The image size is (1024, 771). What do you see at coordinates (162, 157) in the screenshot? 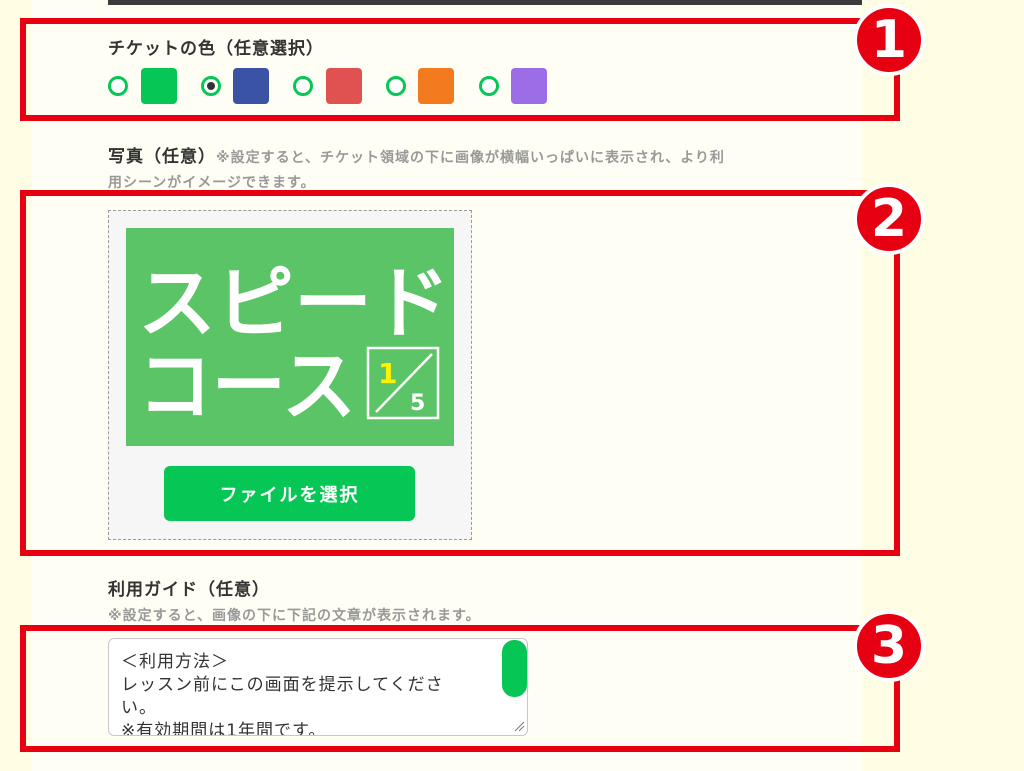
I see `photo-label: 写真（任意）` at bounding box center [162, 157].